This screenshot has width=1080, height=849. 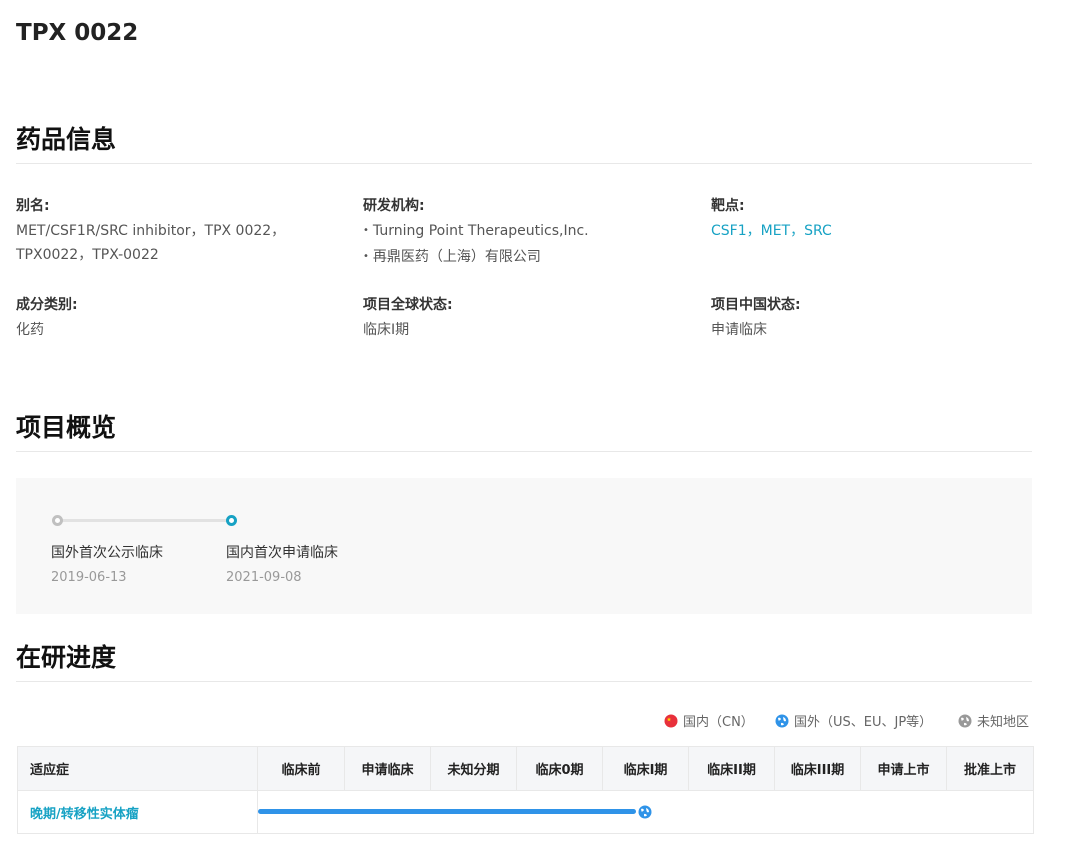 I want to click on component-label: 成分类别:, so click(x=47, y=305).